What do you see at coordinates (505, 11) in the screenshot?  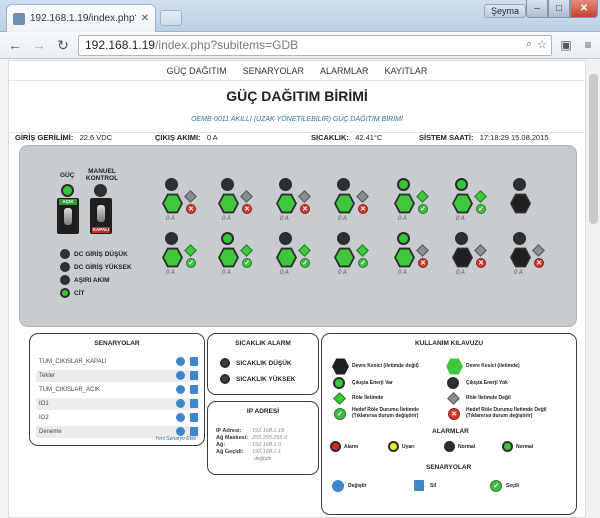 I see `user-badge: Şeyma` at bounding box center [505, 11].